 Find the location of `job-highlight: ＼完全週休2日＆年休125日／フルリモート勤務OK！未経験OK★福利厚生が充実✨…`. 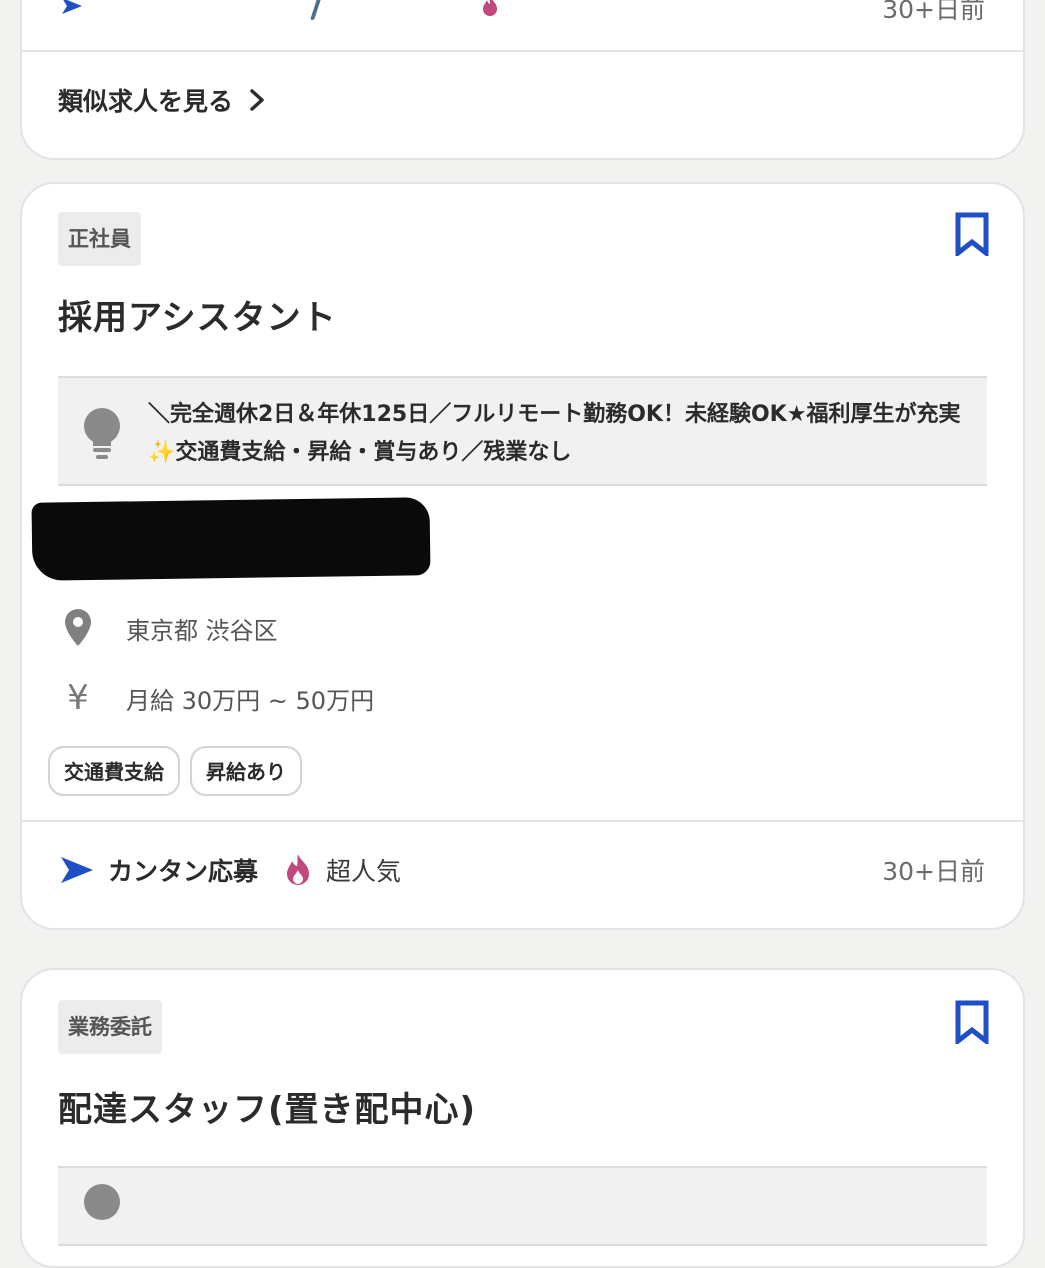

job-highlight: ＼完全週休2日＆年休125日／フルリモート勤務OK！未経験OK★福利厚生が充実✨… is located at coordinates (522, 431).